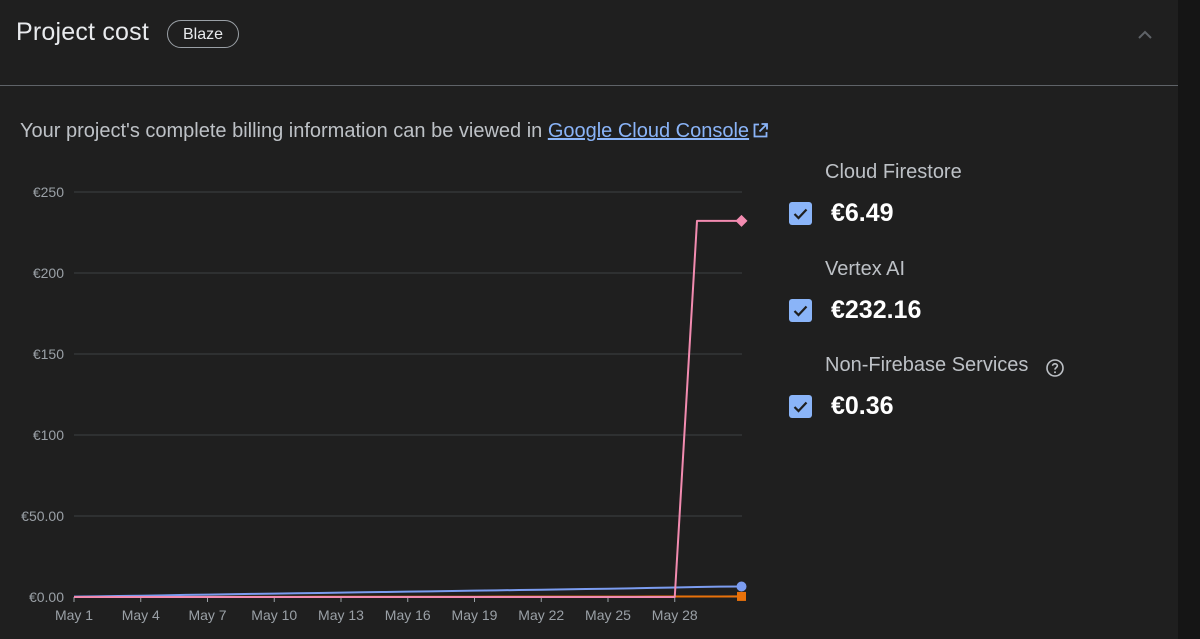 The width and height of the screenshot is (1200, 639). Describe the element at coordinates (407, 591) in the screenshot. I see `series-line-cloud-firestore` at that location.